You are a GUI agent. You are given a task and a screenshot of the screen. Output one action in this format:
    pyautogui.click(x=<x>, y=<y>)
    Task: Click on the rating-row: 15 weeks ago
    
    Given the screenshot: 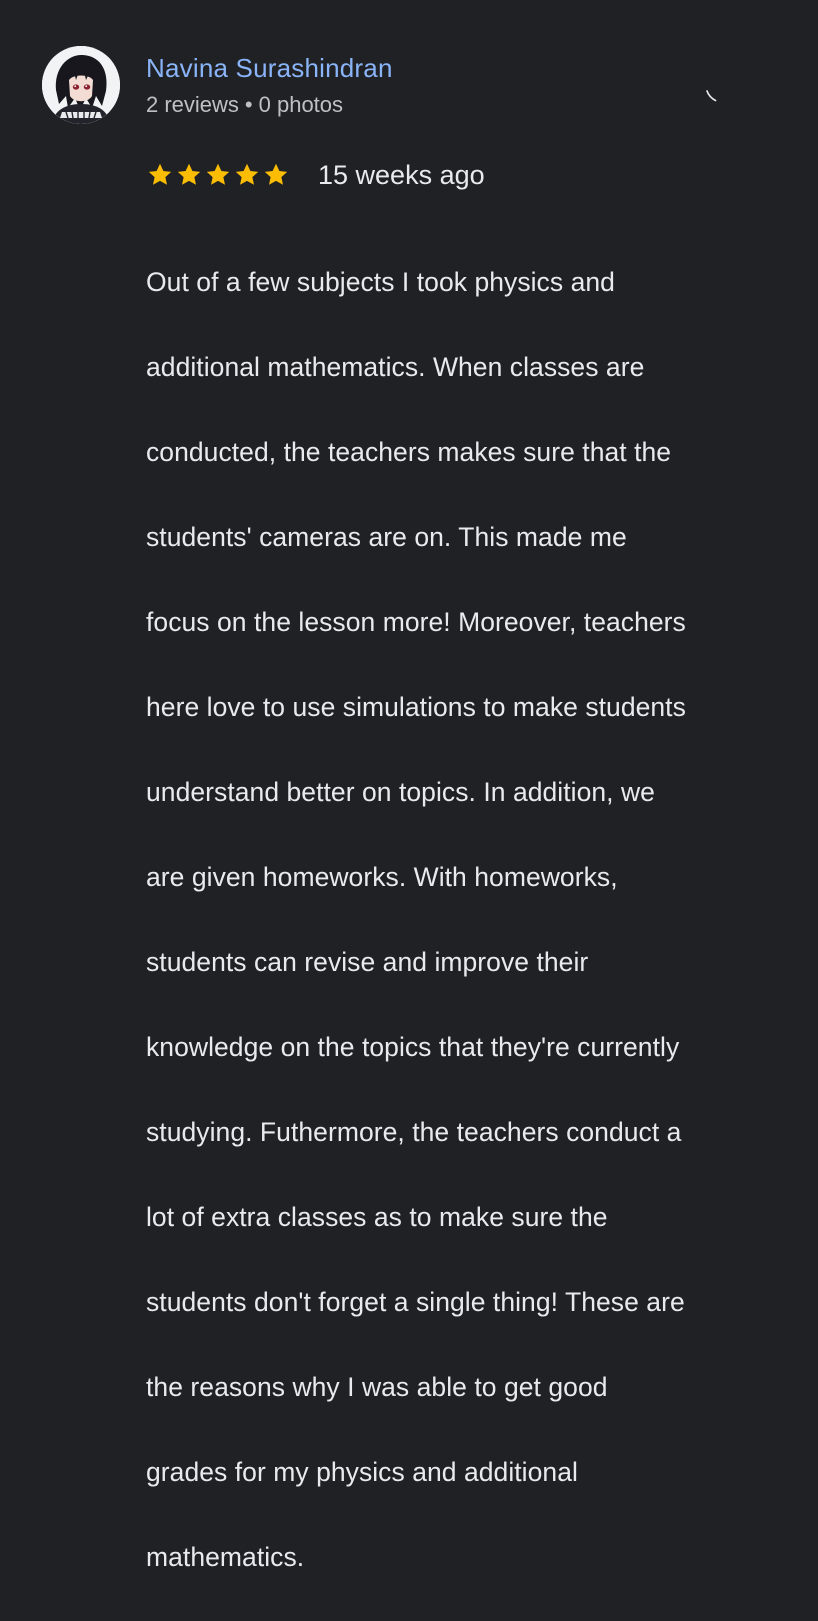 What is the action you would take?
    pyautogui.click(x=315, y=175)
    